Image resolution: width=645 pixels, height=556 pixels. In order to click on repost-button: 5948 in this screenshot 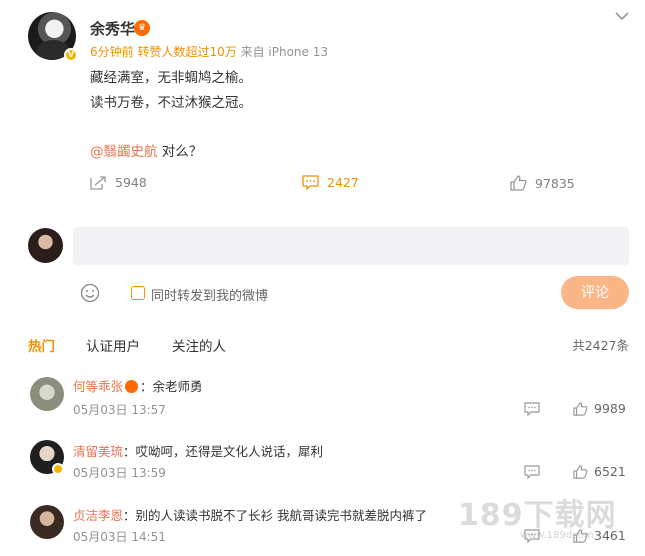, I will do `click(118, 182)`.